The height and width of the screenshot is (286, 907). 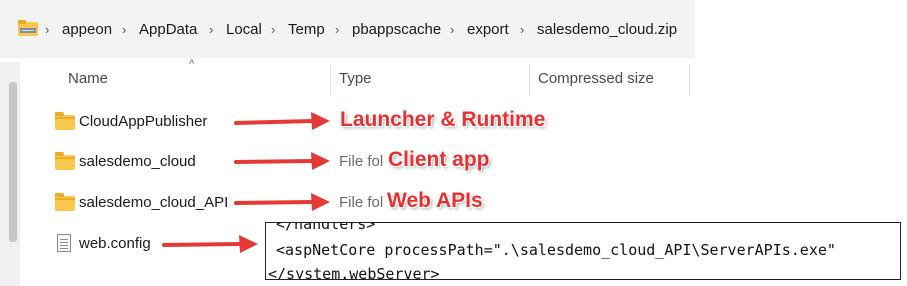 I want to click on arrow-webconfig-head, so click(x=248, y=244).